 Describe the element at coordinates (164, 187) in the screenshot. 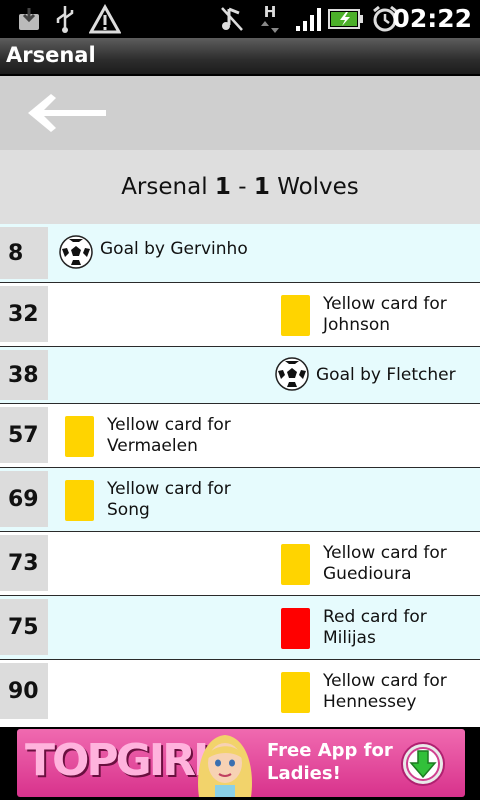

I see `home-team-name: Arsenal` at that location.